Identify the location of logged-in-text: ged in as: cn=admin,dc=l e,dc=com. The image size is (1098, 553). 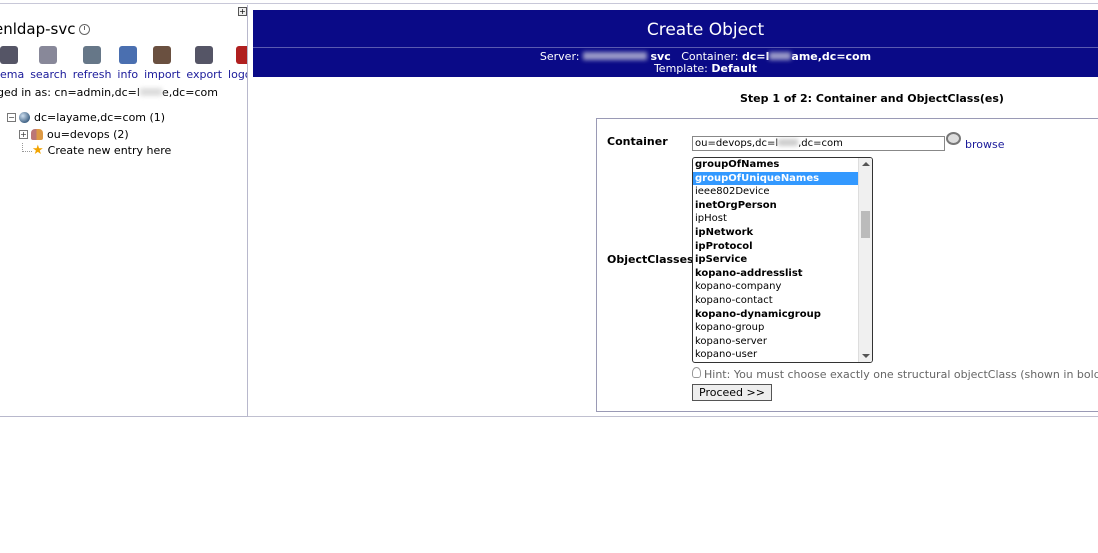
(109, 92).